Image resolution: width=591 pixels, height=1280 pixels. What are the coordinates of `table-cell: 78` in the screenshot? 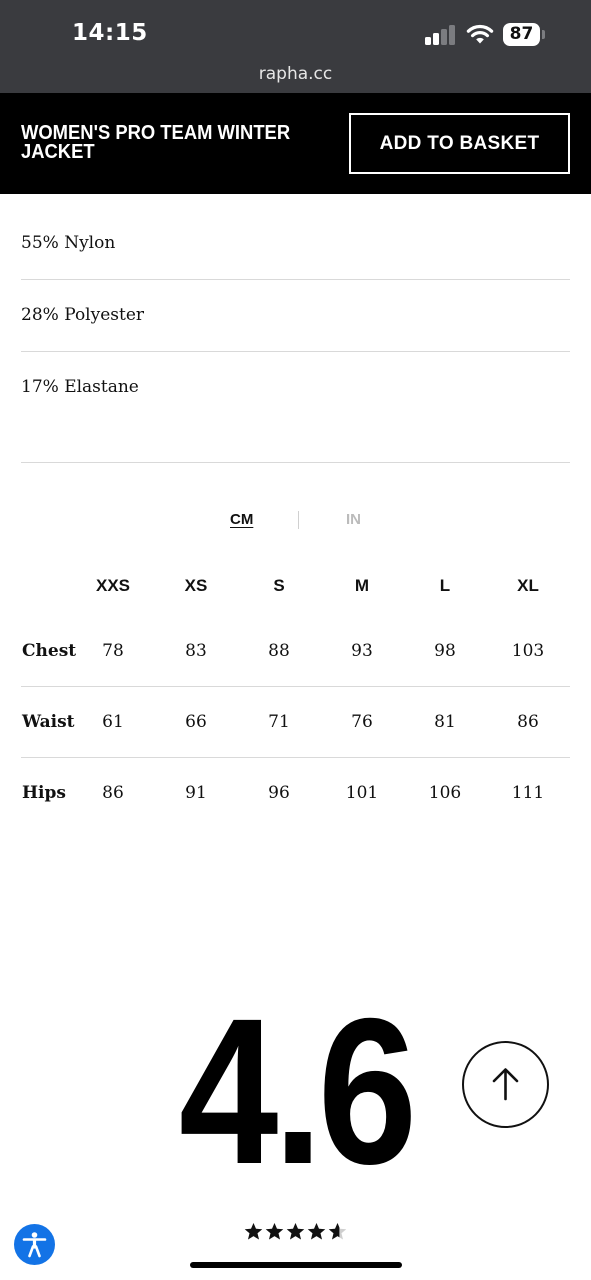 It's located at (113, 651).